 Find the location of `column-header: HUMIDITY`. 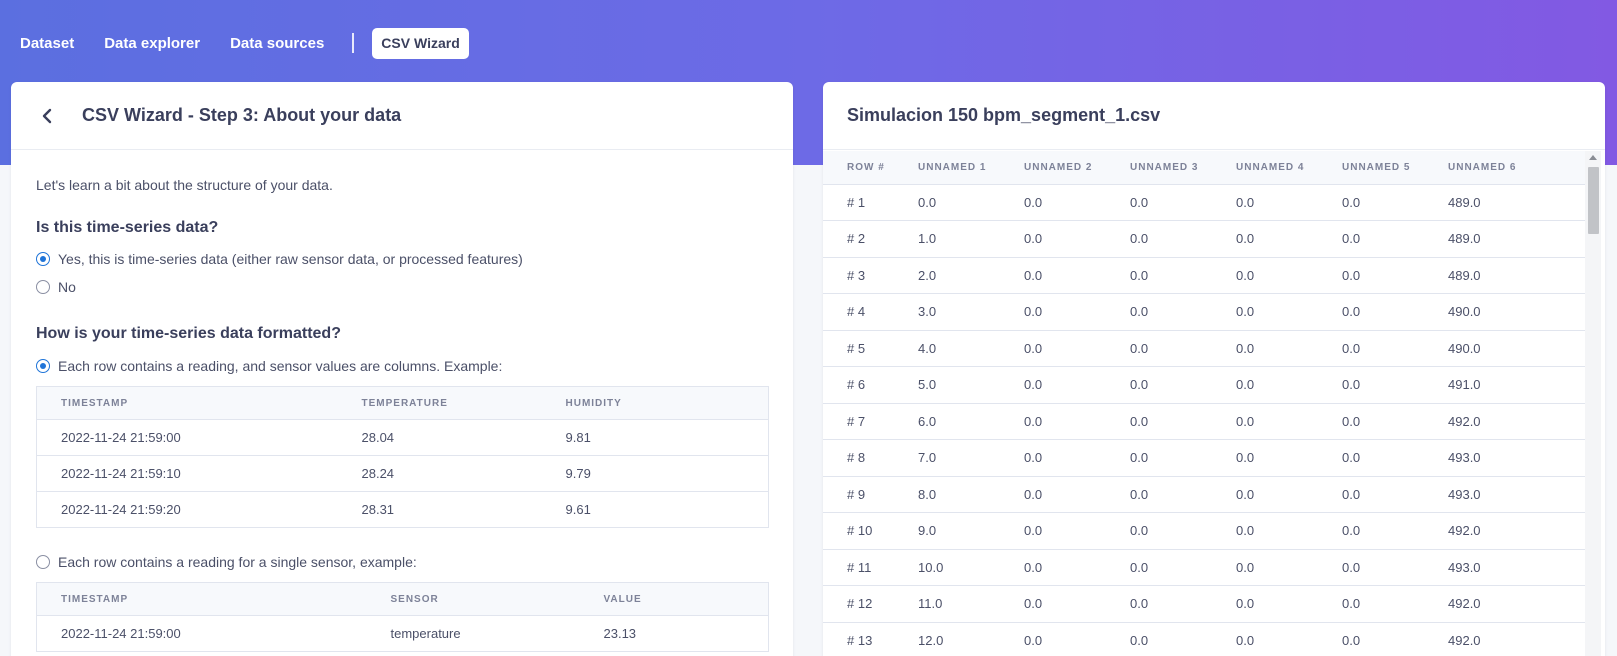

column-header: HUMIDITY is located at coordinates (655, 403).